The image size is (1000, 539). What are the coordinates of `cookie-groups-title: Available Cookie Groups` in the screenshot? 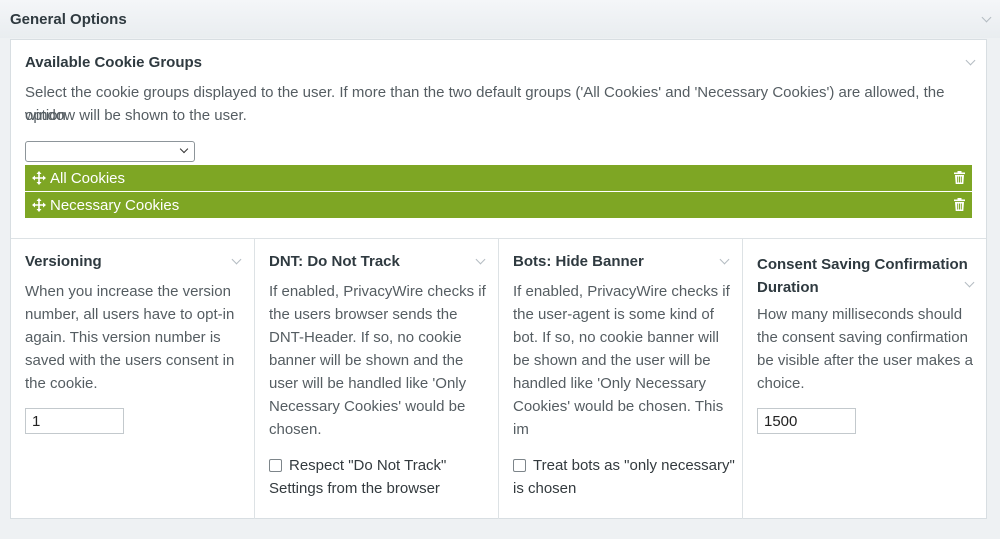 It's located at (113, 62).